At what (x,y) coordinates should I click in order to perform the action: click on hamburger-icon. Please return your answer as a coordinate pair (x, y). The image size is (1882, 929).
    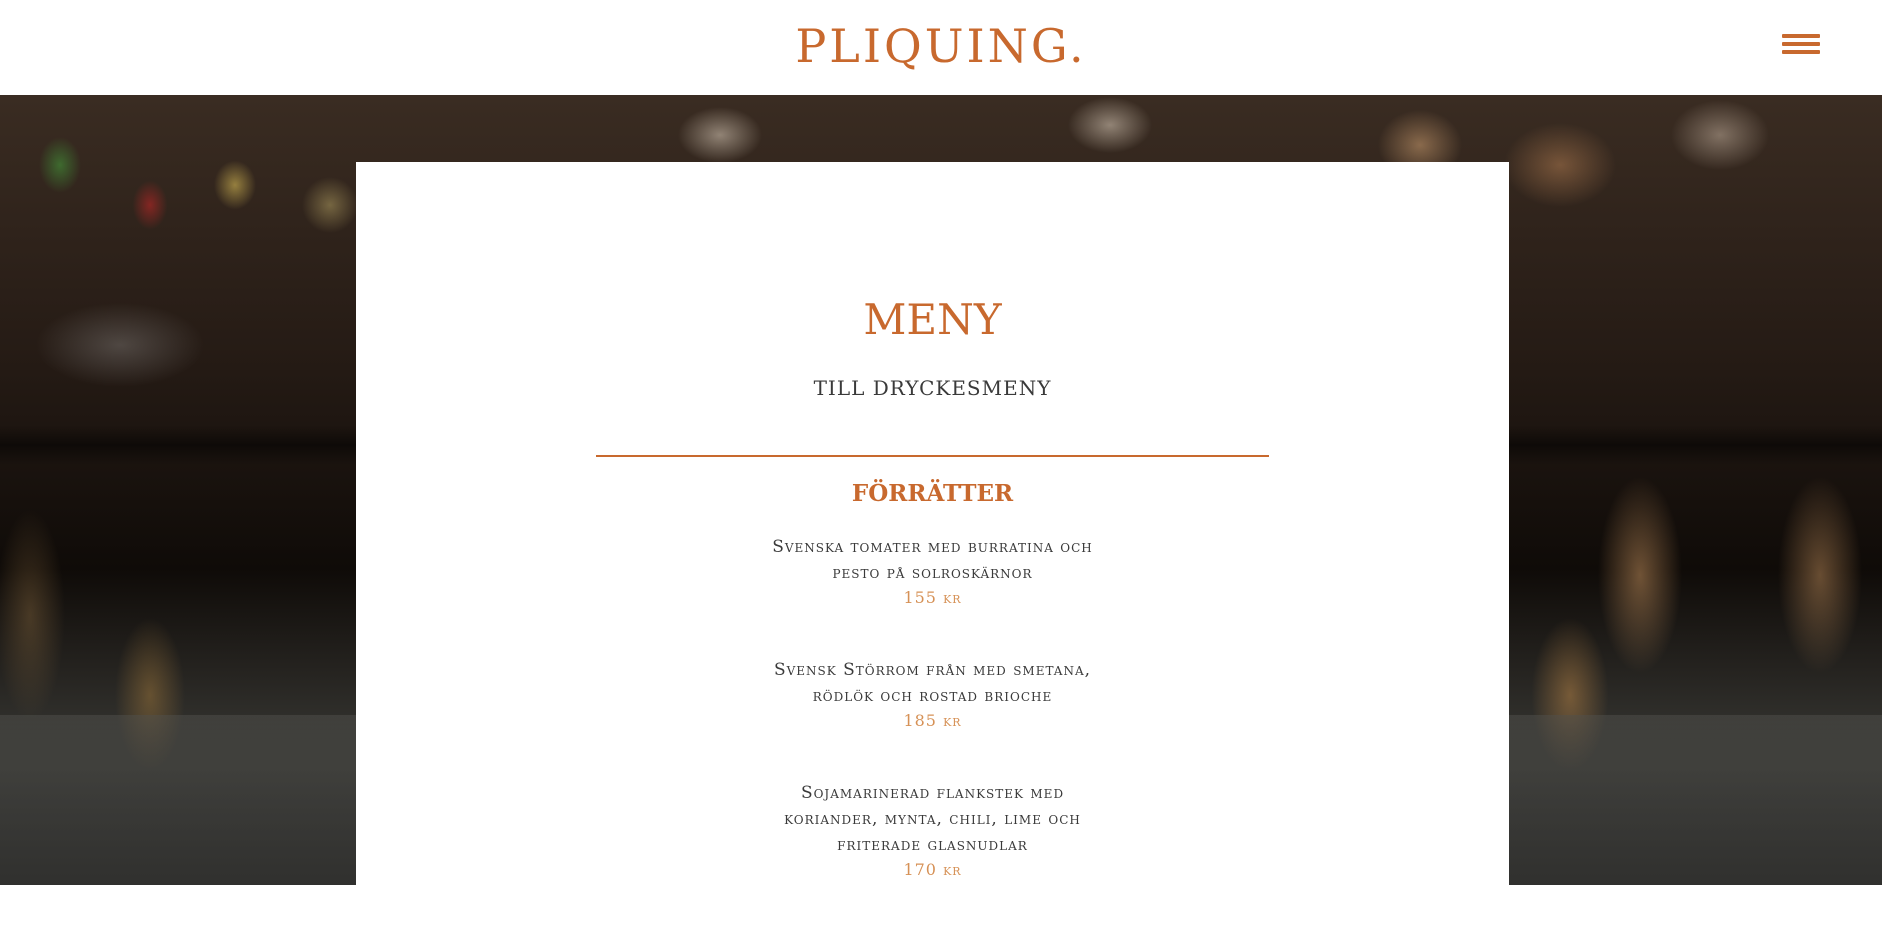
    Looking at the image, I should click on (1802, 45).